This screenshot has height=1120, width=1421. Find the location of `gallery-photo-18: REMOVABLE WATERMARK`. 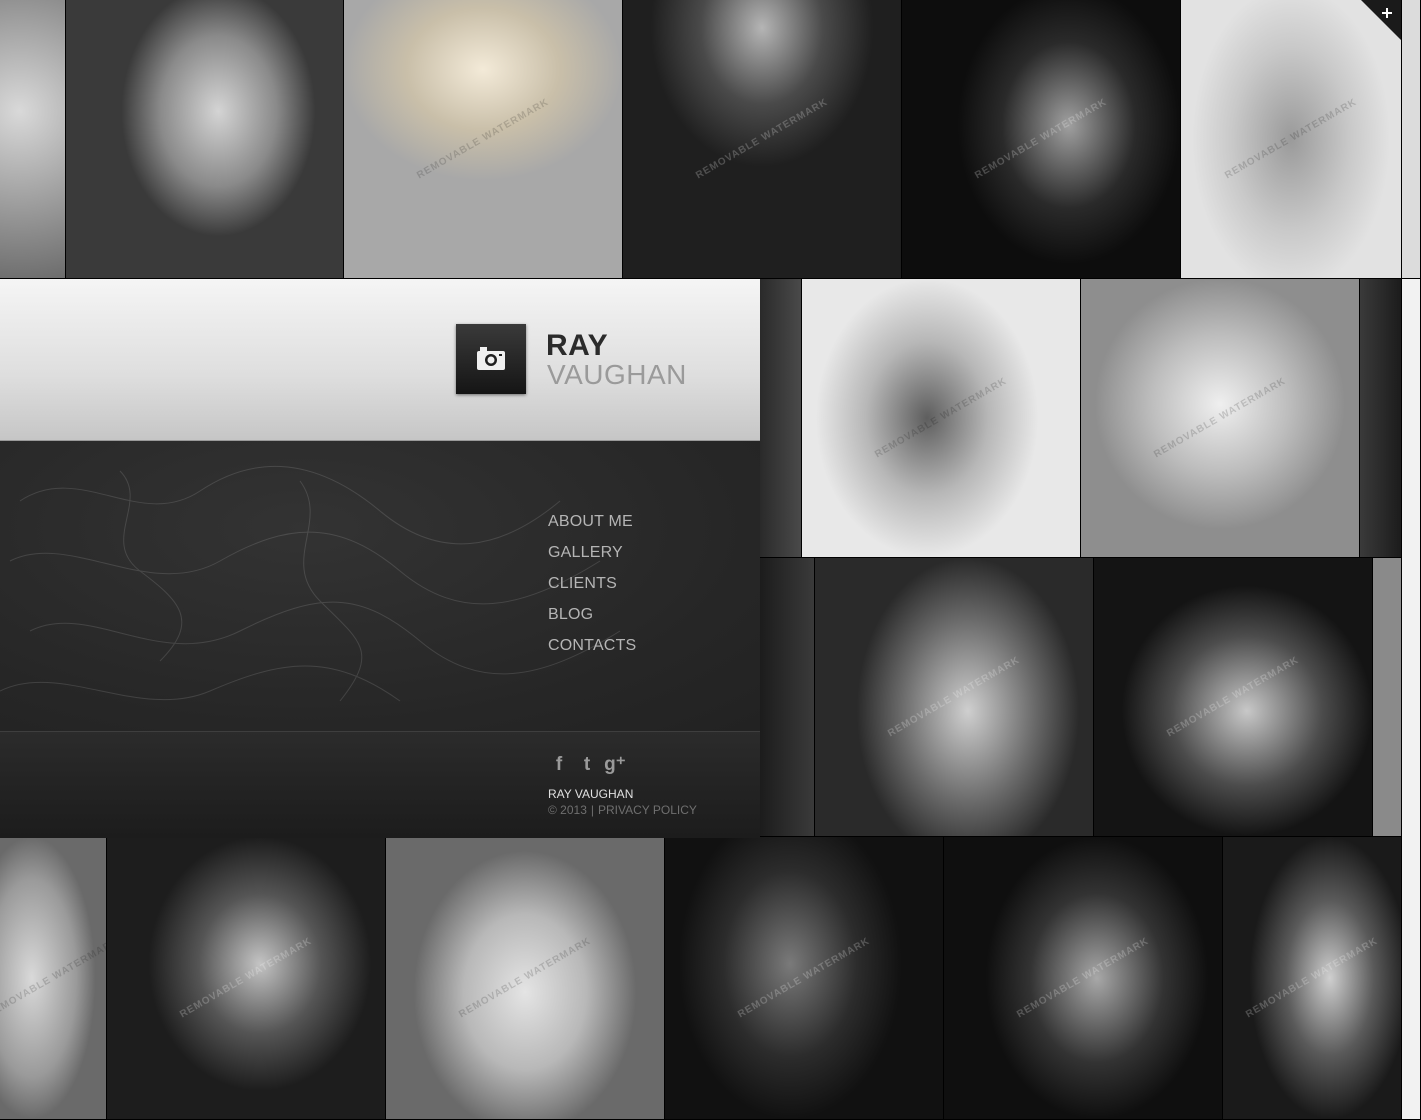

gallery-photo-18: REMOVABLE WATERMARK is located at coordinates (1312, 978).